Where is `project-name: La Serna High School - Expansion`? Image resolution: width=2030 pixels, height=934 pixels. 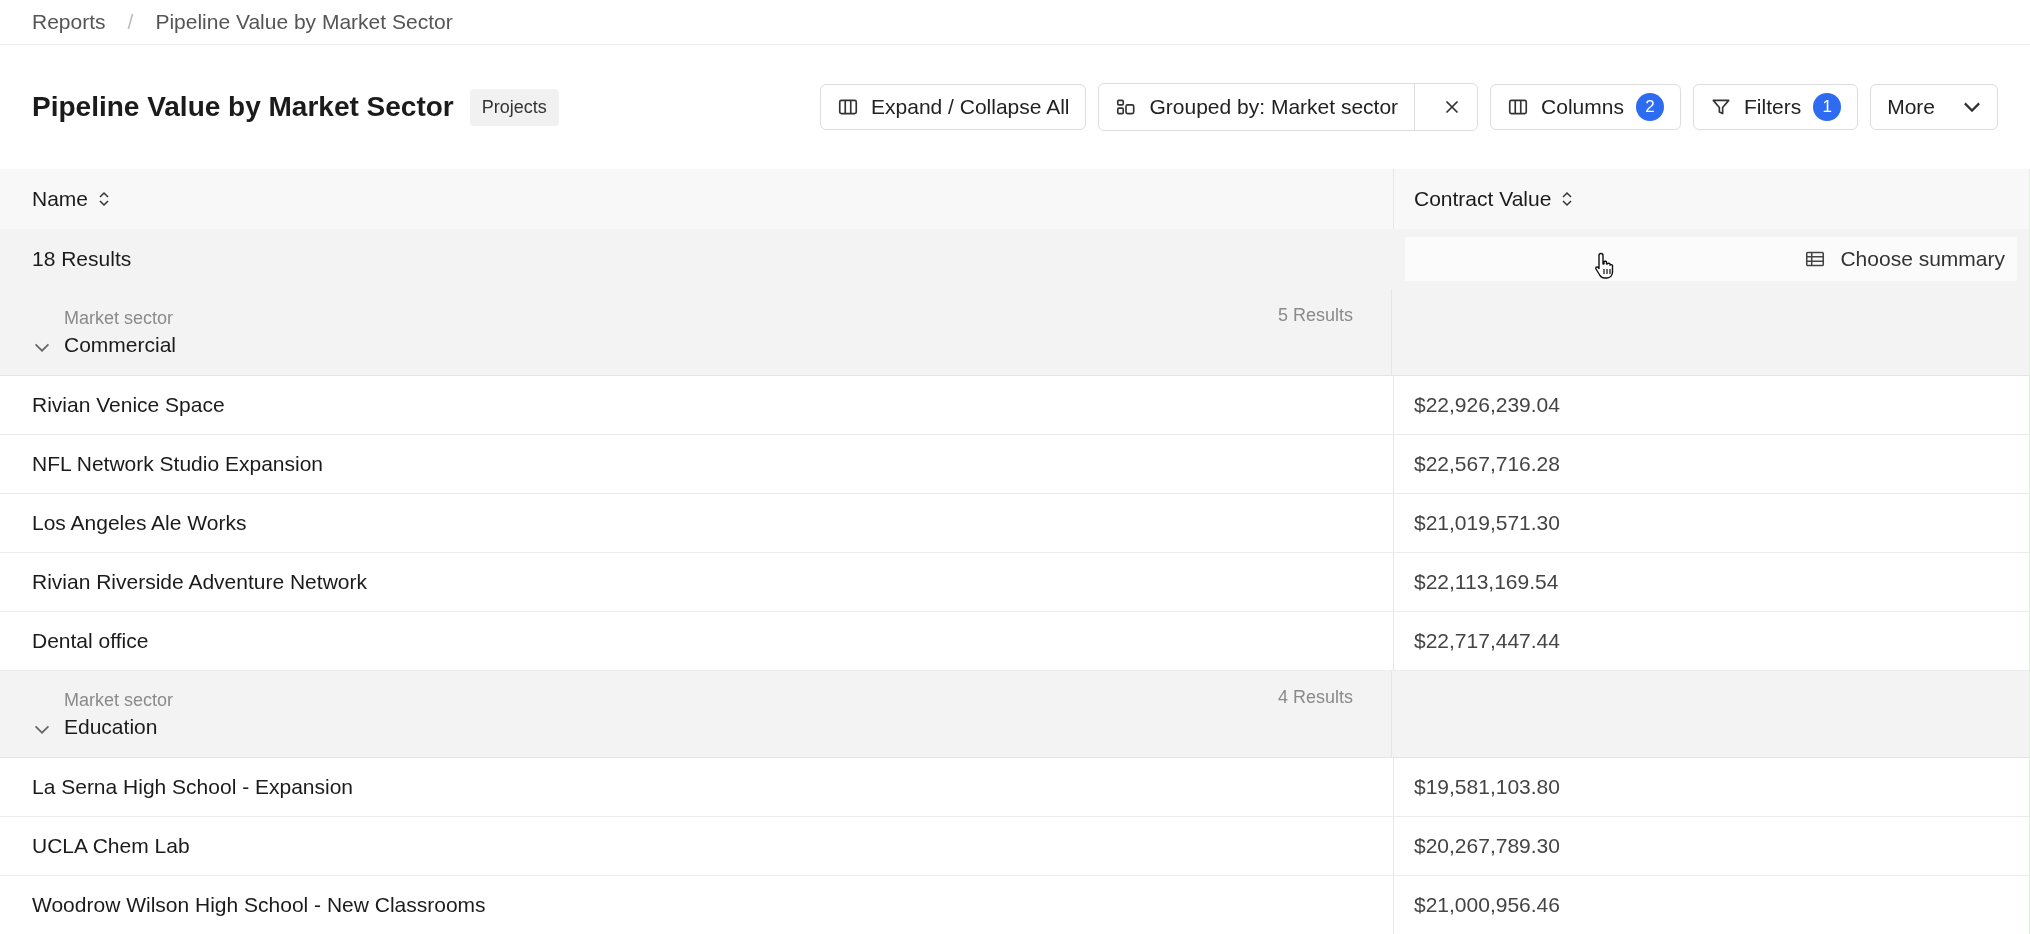 project-name: La Serna High School - Expansion is located at coordinates (193, 787).